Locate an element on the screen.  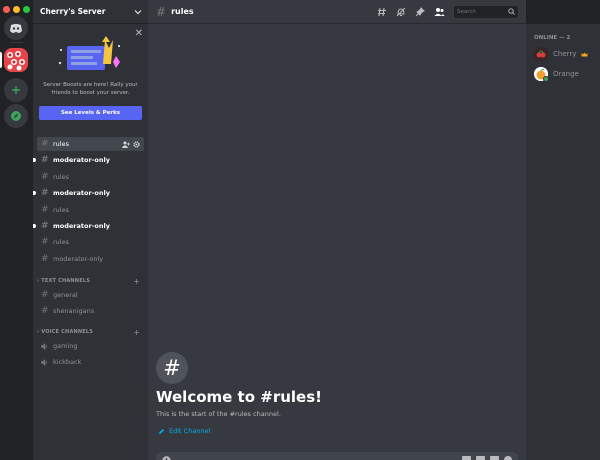
close-icon: ✕ is located at coordinates (139, 34).